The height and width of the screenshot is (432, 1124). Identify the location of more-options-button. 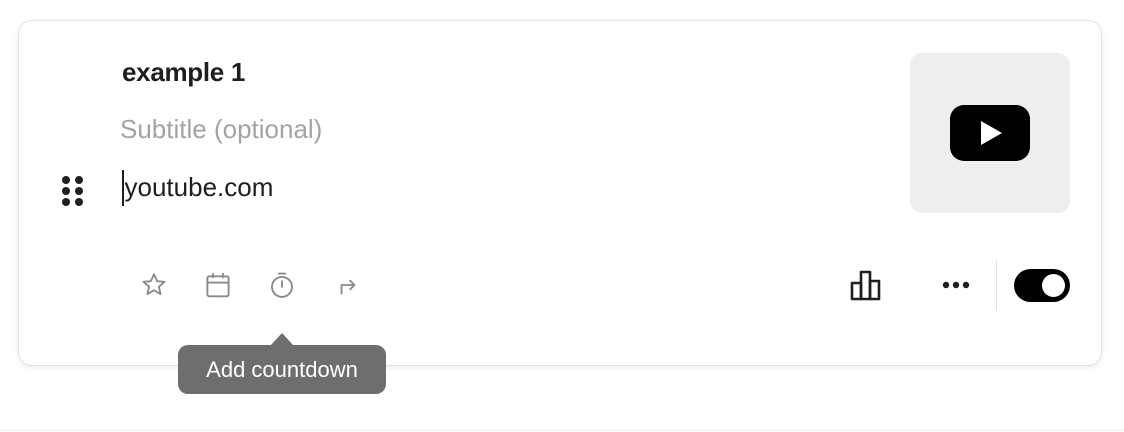
(956, 285).